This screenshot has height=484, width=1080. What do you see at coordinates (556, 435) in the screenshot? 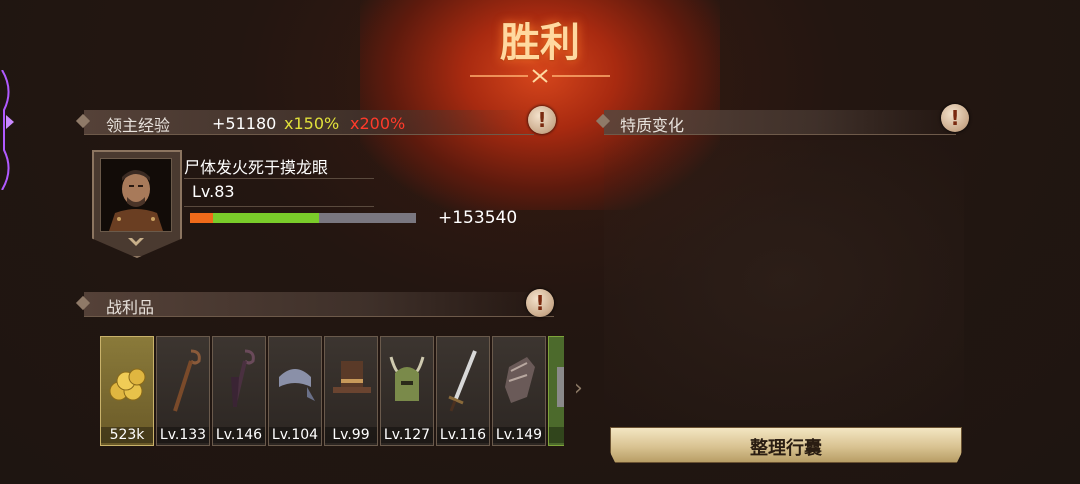
I see `loot-label: Lv` at bounding box center [556, 435].